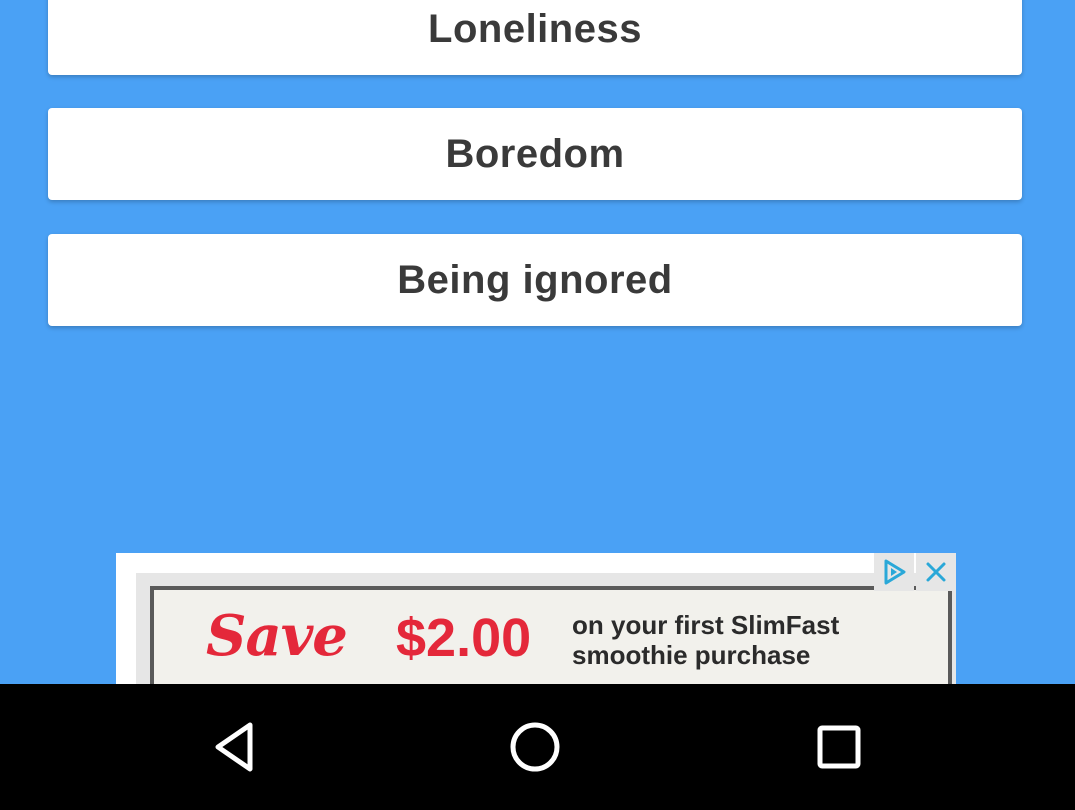  I want to click on ad-text-line-2: smoothie purchase, so click(691, 655).